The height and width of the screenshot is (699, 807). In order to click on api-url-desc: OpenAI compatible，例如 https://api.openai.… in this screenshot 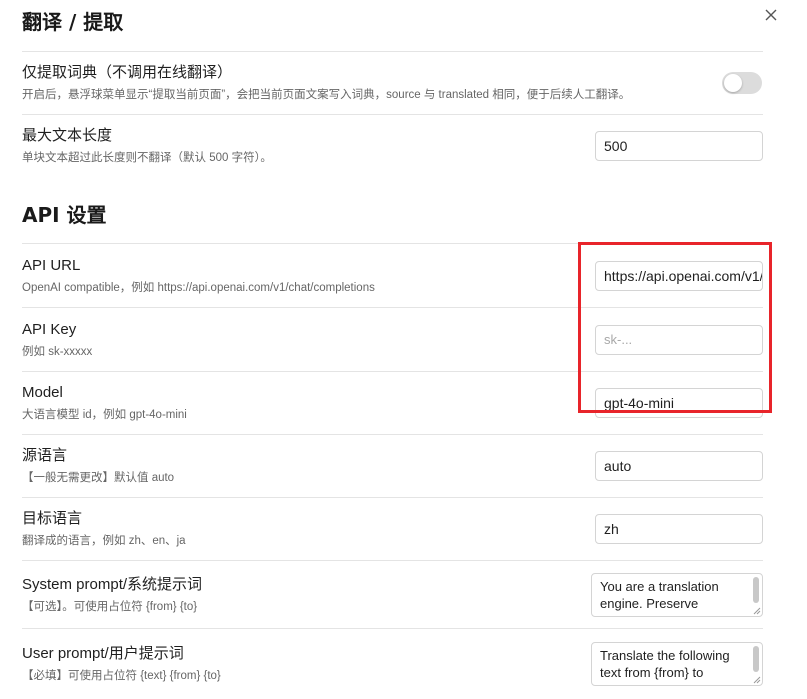, I will do `click(198, 287)`.